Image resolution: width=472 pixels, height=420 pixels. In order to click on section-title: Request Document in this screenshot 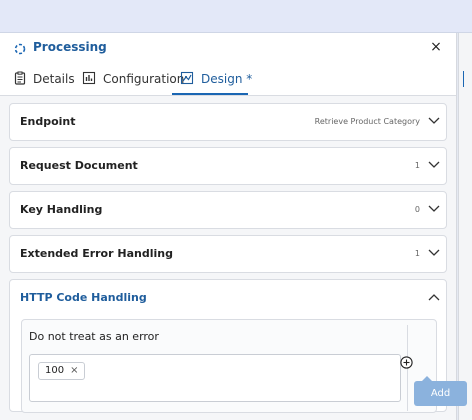, I will do `click(79, 165)`.